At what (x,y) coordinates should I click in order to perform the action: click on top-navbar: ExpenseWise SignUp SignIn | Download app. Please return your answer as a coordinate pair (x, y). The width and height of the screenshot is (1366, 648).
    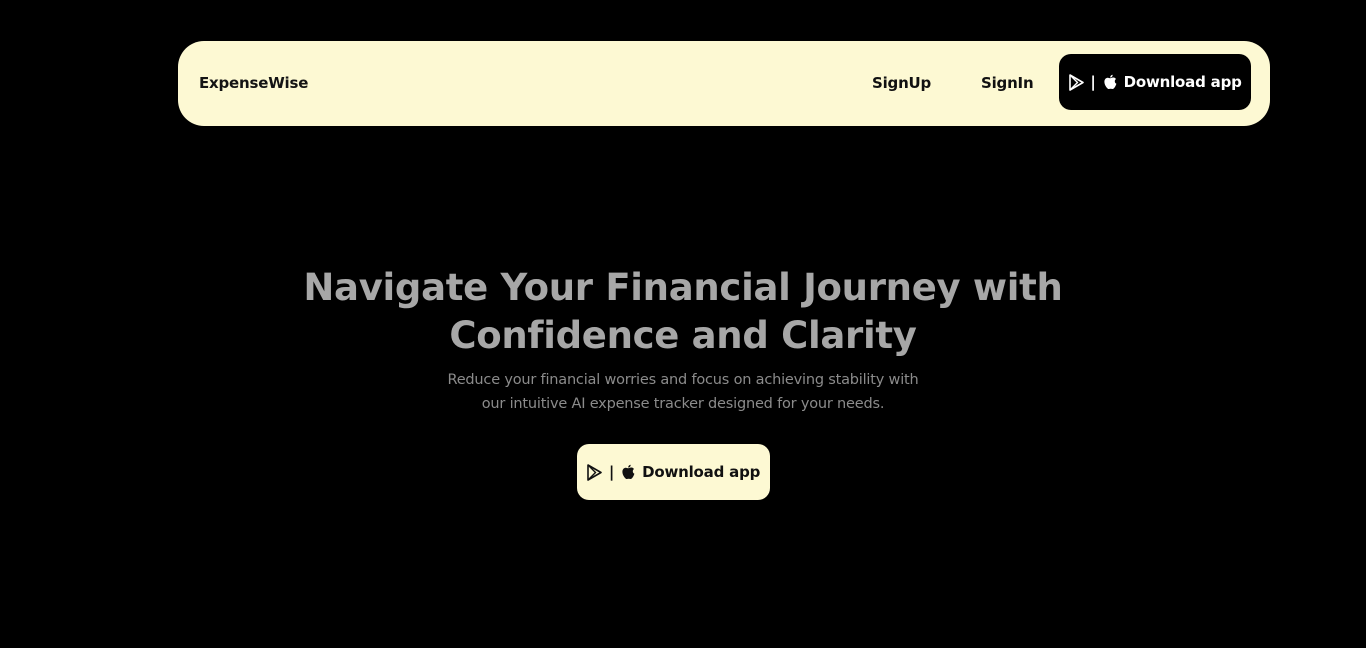
    Looking at the image, I should click on (724, 83).